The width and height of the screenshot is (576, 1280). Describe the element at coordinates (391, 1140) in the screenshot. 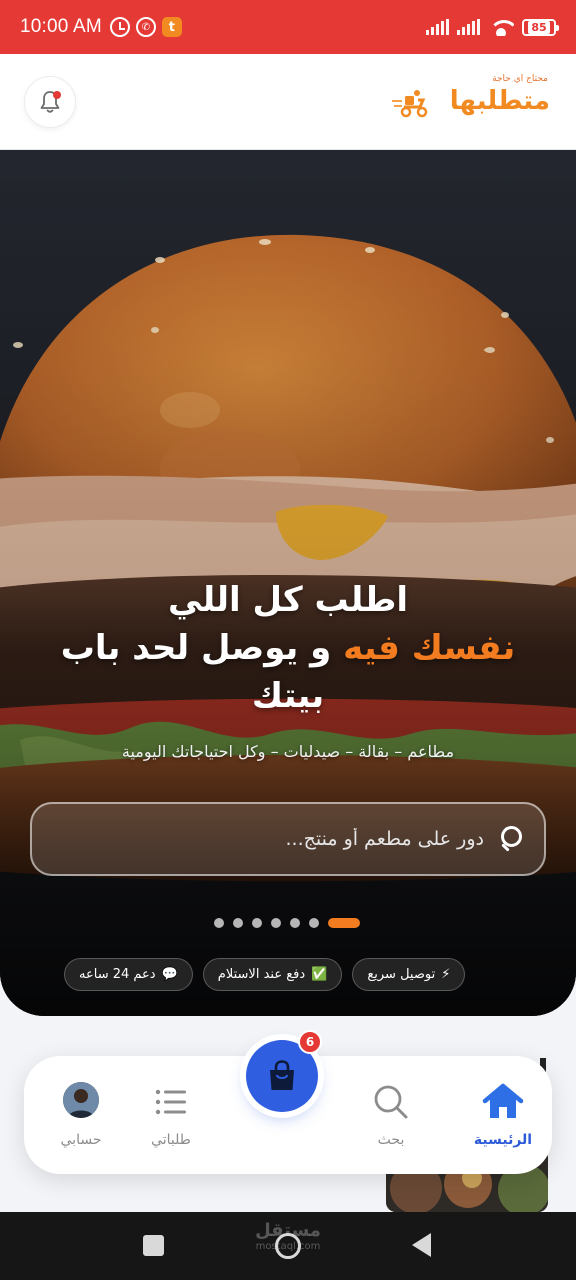

I see `nav-search-label: بحث` at that location.